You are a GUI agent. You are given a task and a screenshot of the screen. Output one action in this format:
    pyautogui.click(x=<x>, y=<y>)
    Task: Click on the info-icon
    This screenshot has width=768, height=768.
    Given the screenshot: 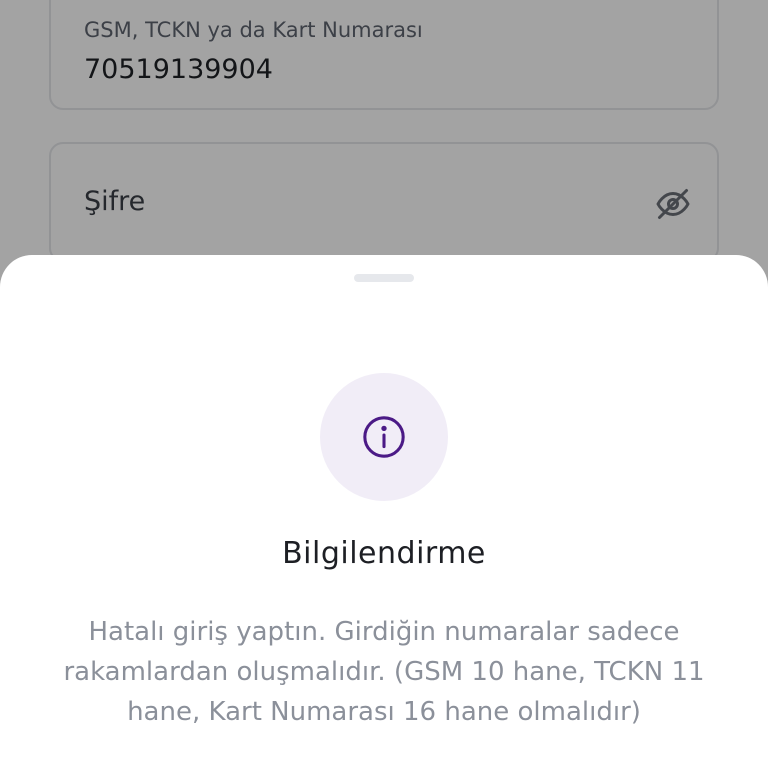 What is the action you would take?
    pyautogui.click(x=384, y=437)
    